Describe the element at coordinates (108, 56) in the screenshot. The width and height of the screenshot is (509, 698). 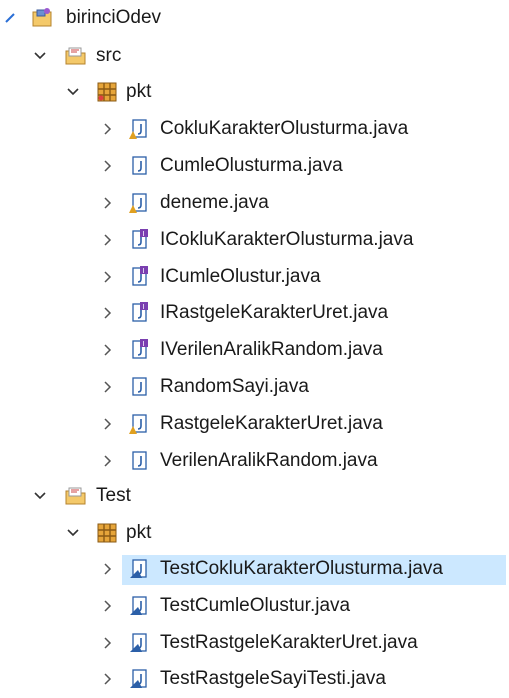
I see `src-label: src` at that location.